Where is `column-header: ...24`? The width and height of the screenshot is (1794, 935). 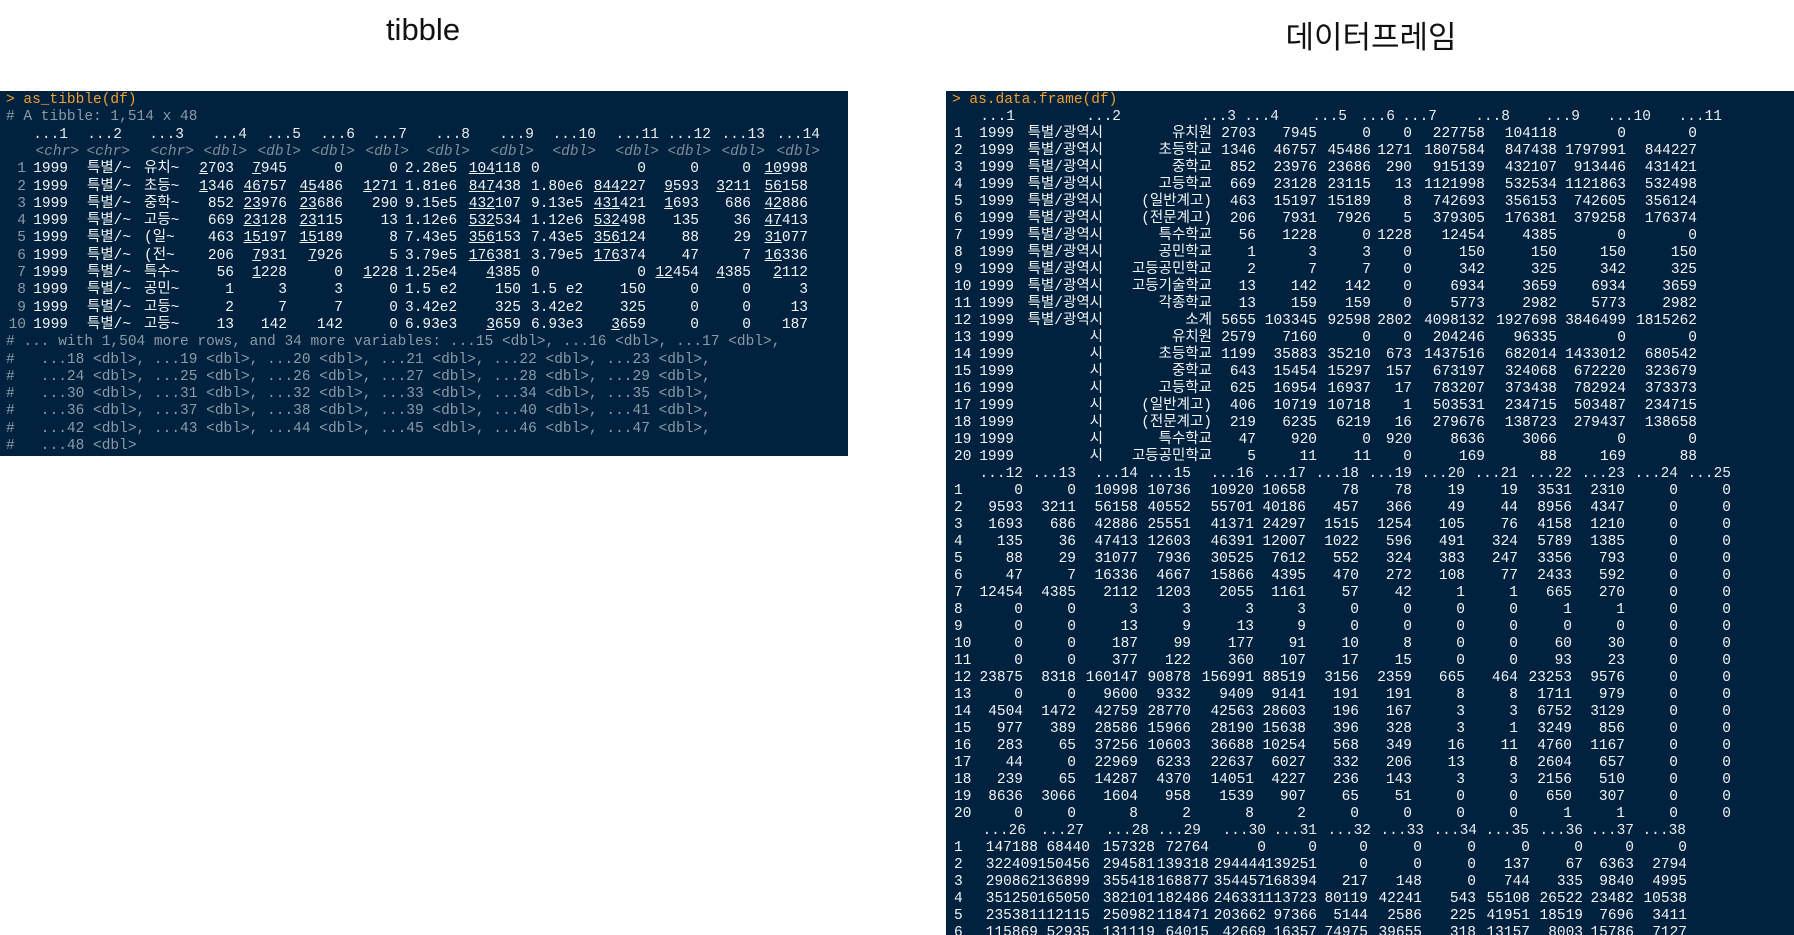
column-header: ...24 is located at coordinates (1656, 474).